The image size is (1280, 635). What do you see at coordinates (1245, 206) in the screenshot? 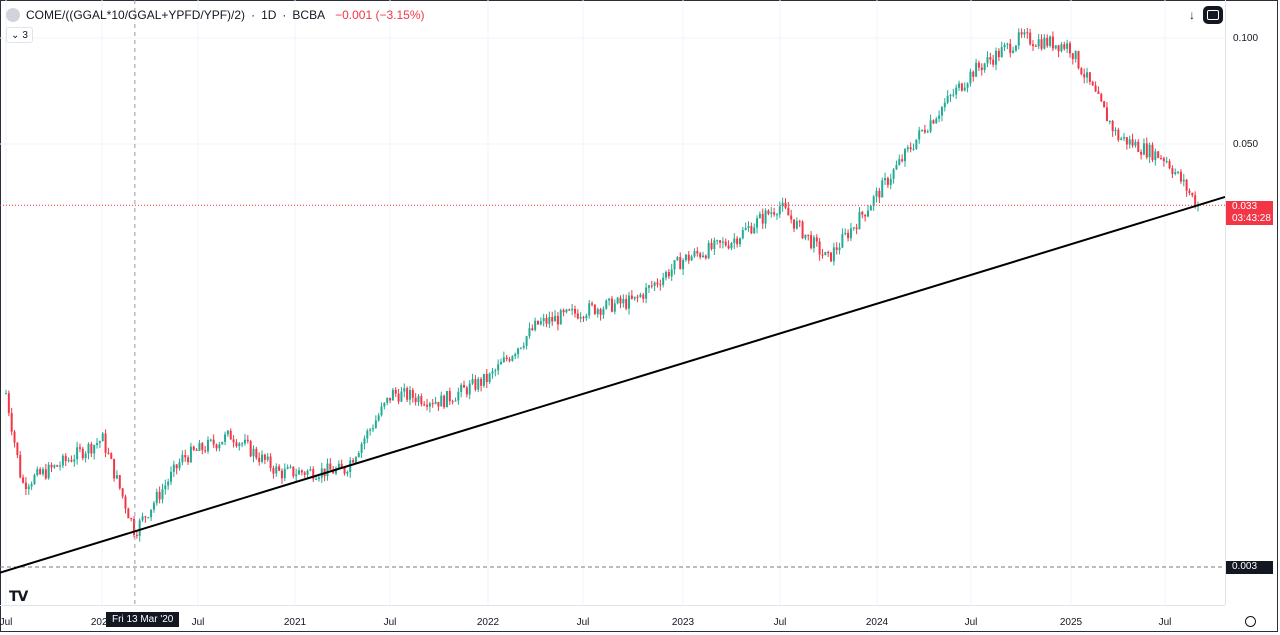
I see `last-price-value: 0.033` at bounding box center [1245, 206].